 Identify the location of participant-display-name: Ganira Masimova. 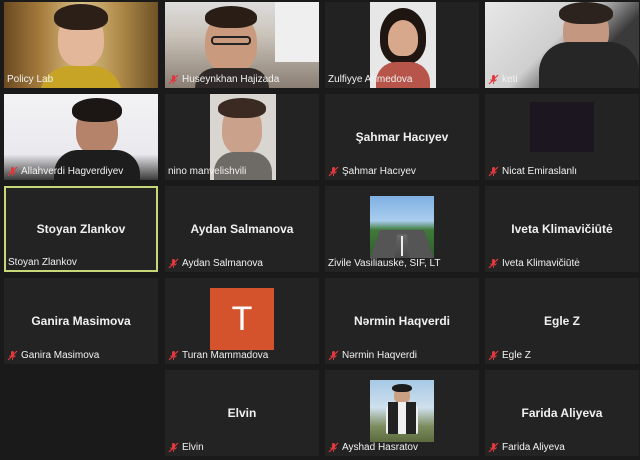
(81, 321).